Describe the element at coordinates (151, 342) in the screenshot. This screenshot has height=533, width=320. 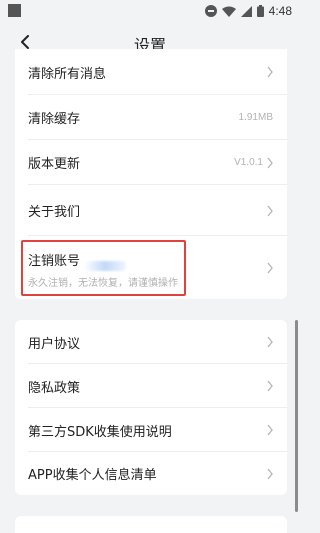
I see `row-user-agreement: 用户协议` at that location.